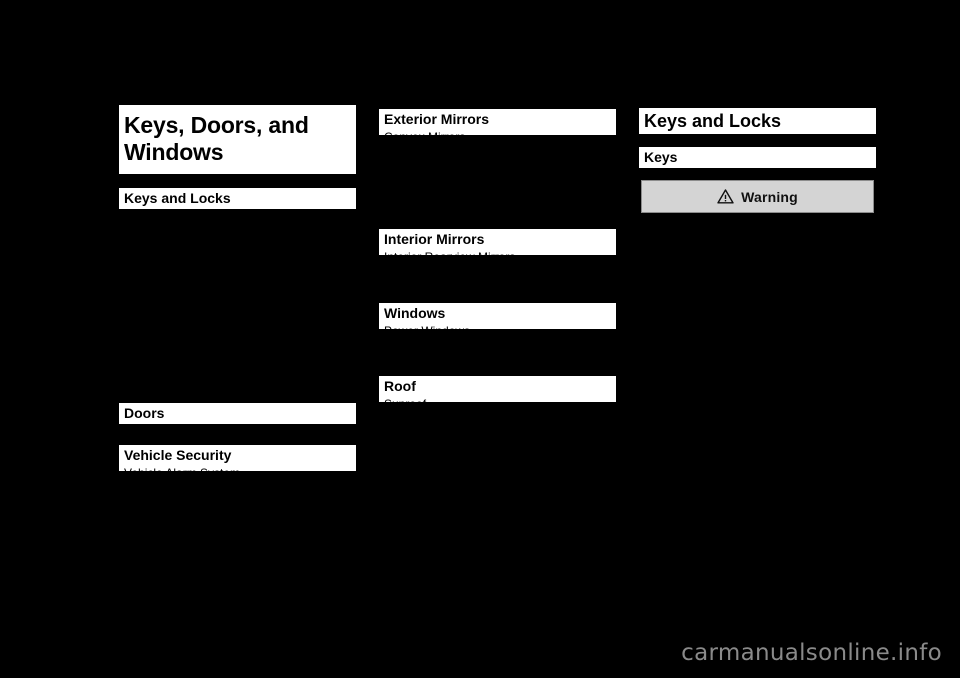 This screenshot has height=678, width=960. I want to click on toc-list-windows: Sun Visors, so click(497, 336).